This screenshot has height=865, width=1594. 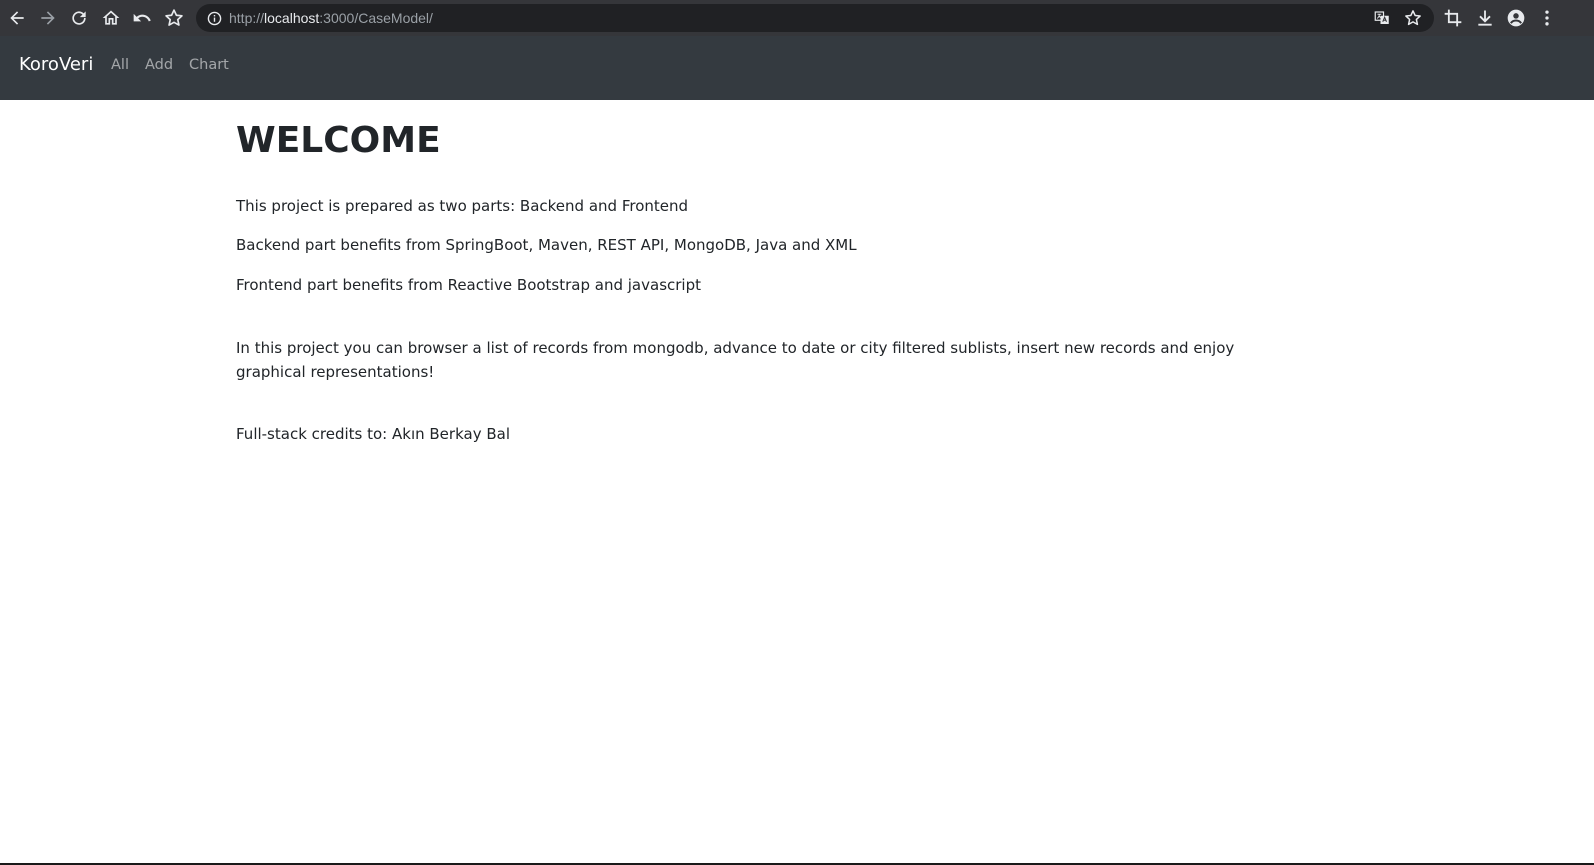 What do you see at coordinates (1485, 18) in the screenshot?
I see `download-icon` at bounding box center [1485, 18].